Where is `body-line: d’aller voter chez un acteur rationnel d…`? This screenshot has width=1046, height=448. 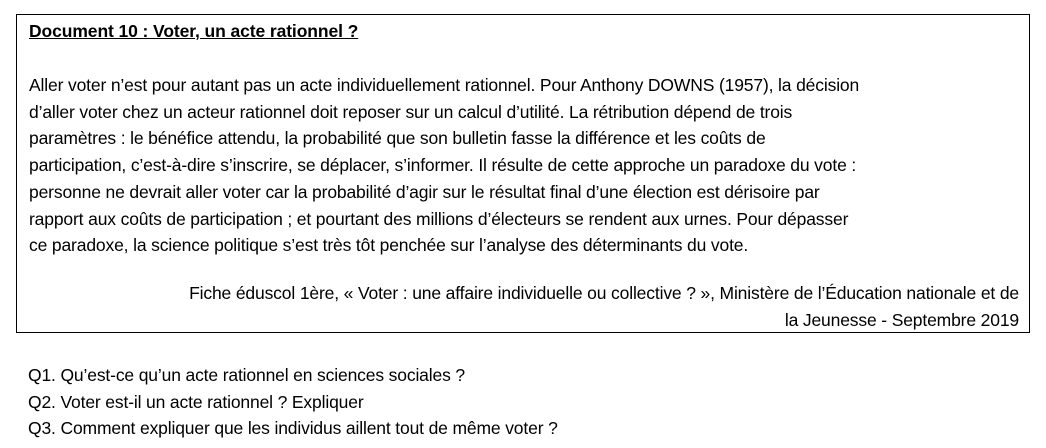 body-line: d’aller voter chez un acteur rationnel d… is located at coordinates (411, 111).